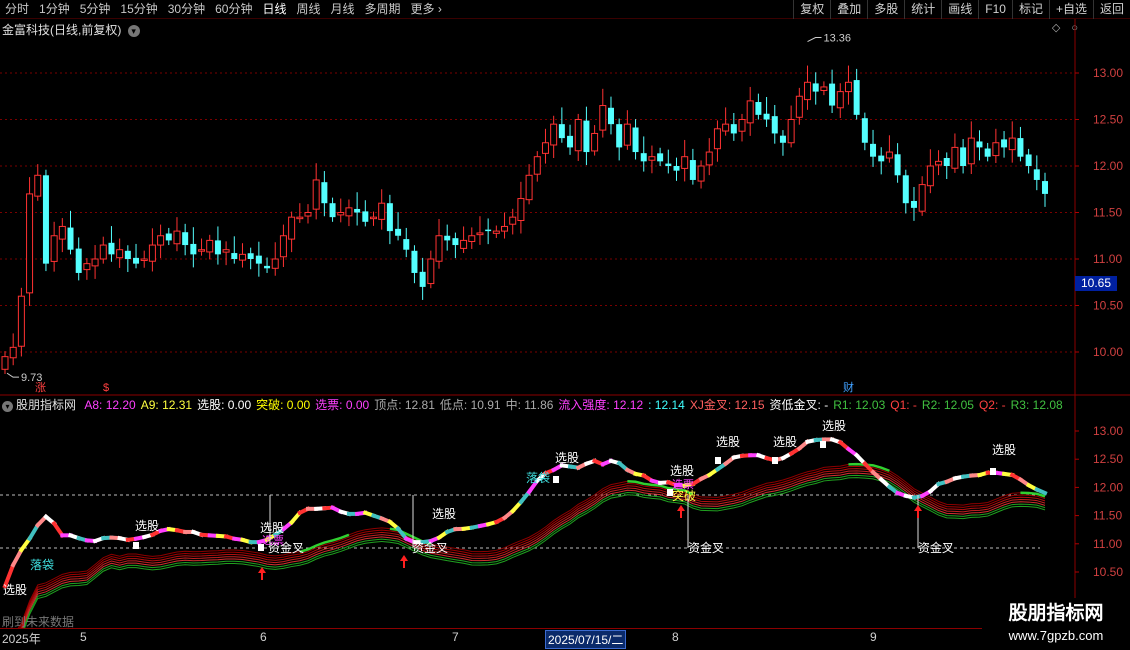 This screenshot has height=650, width=1130. What do you see at coordinates (1108, 306) in the screenshot?
I see `price-tick-label: 10.50` at bounding box center [1108, 306].